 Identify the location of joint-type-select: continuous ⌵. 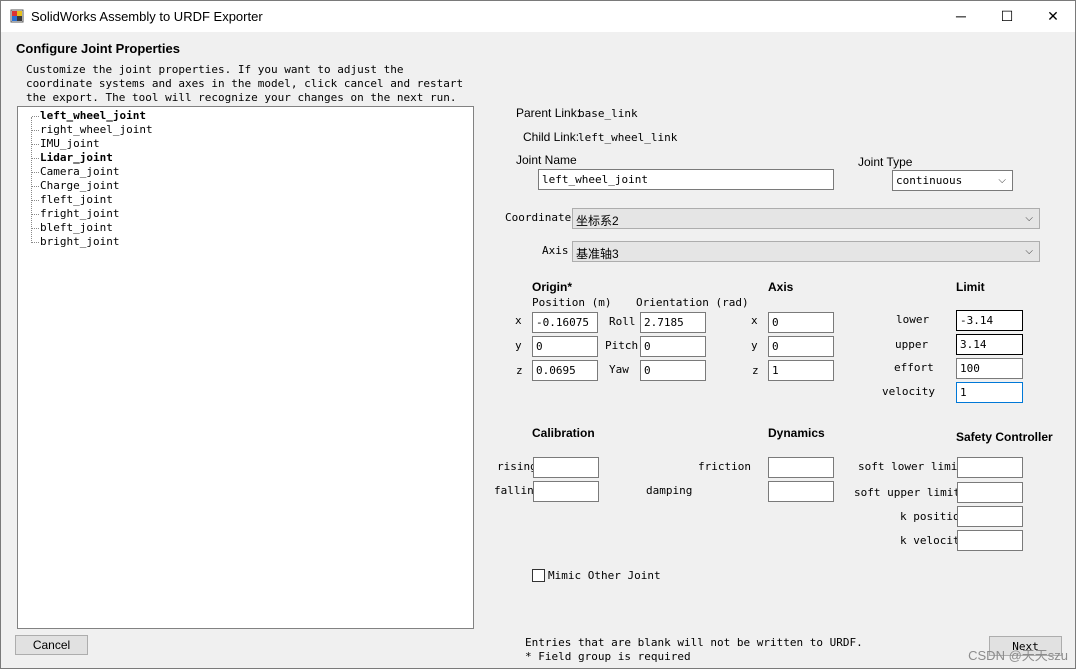
(952, 180).